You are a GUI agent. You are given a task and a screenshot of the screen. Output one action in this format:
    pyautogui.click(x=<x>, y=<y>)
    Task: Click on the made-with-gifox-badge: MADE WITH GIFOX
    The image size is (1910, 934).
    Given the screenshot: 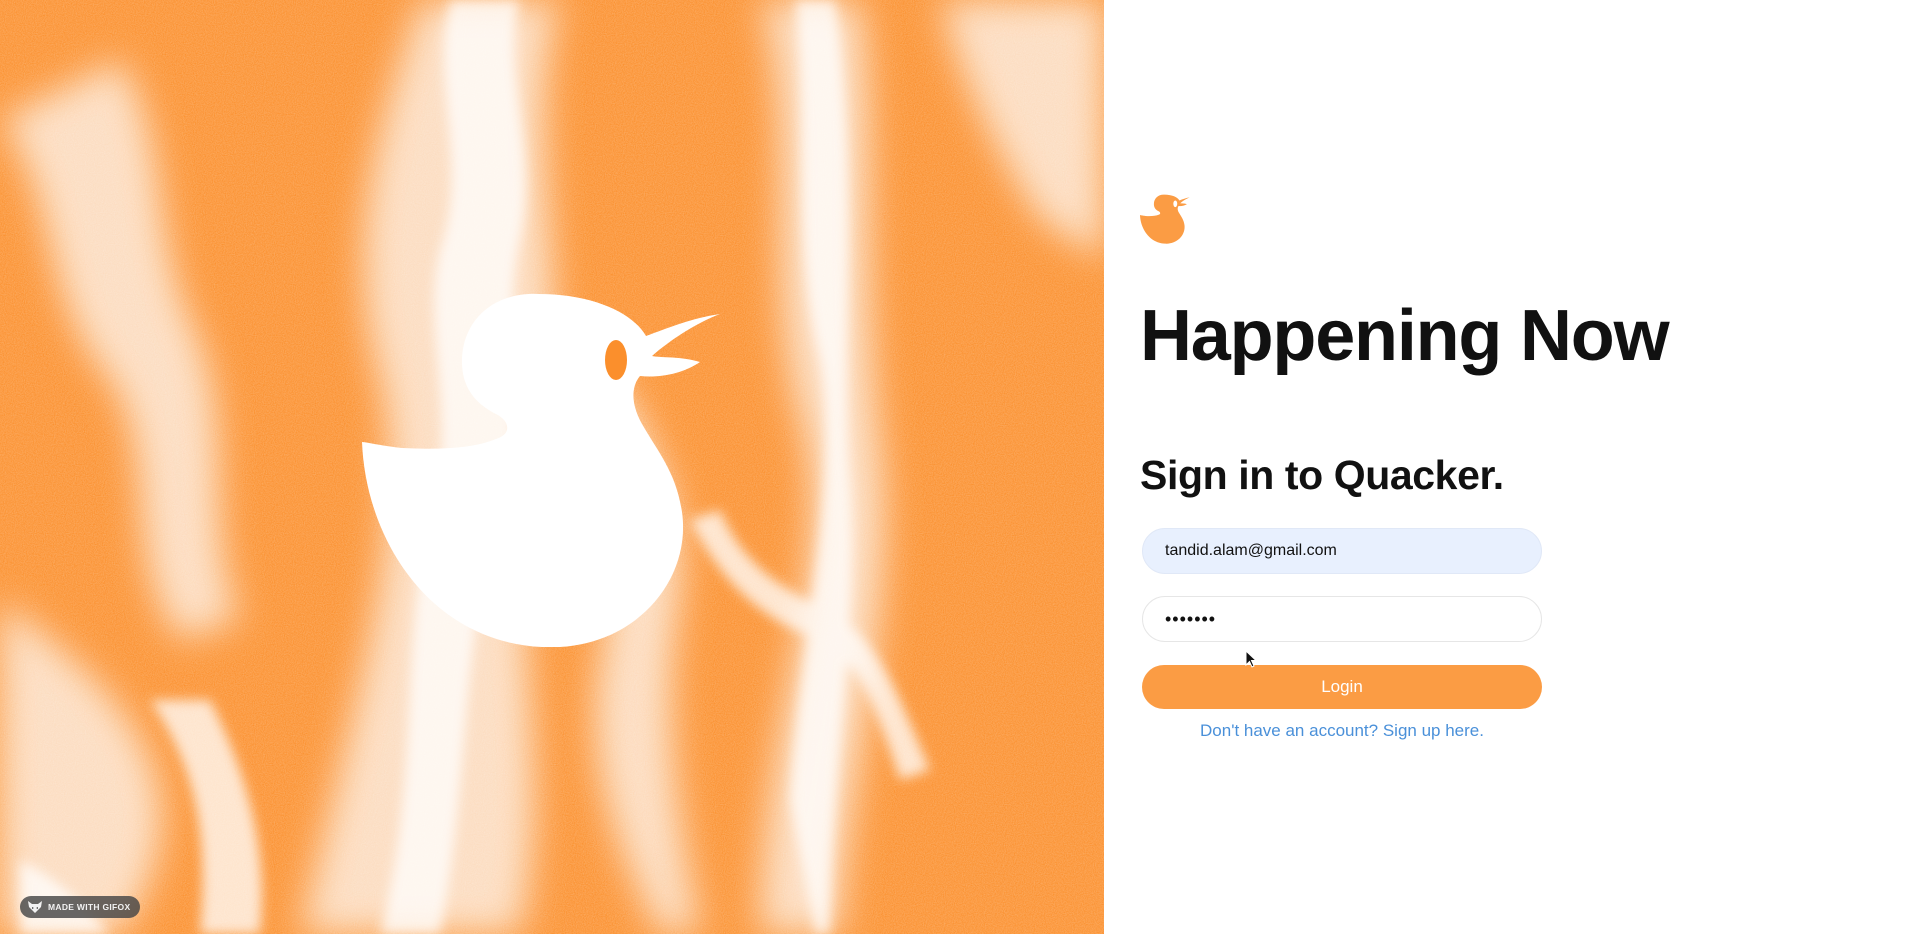 What is the action you would take?
    pyautogui.click(x=80, y=907)
    